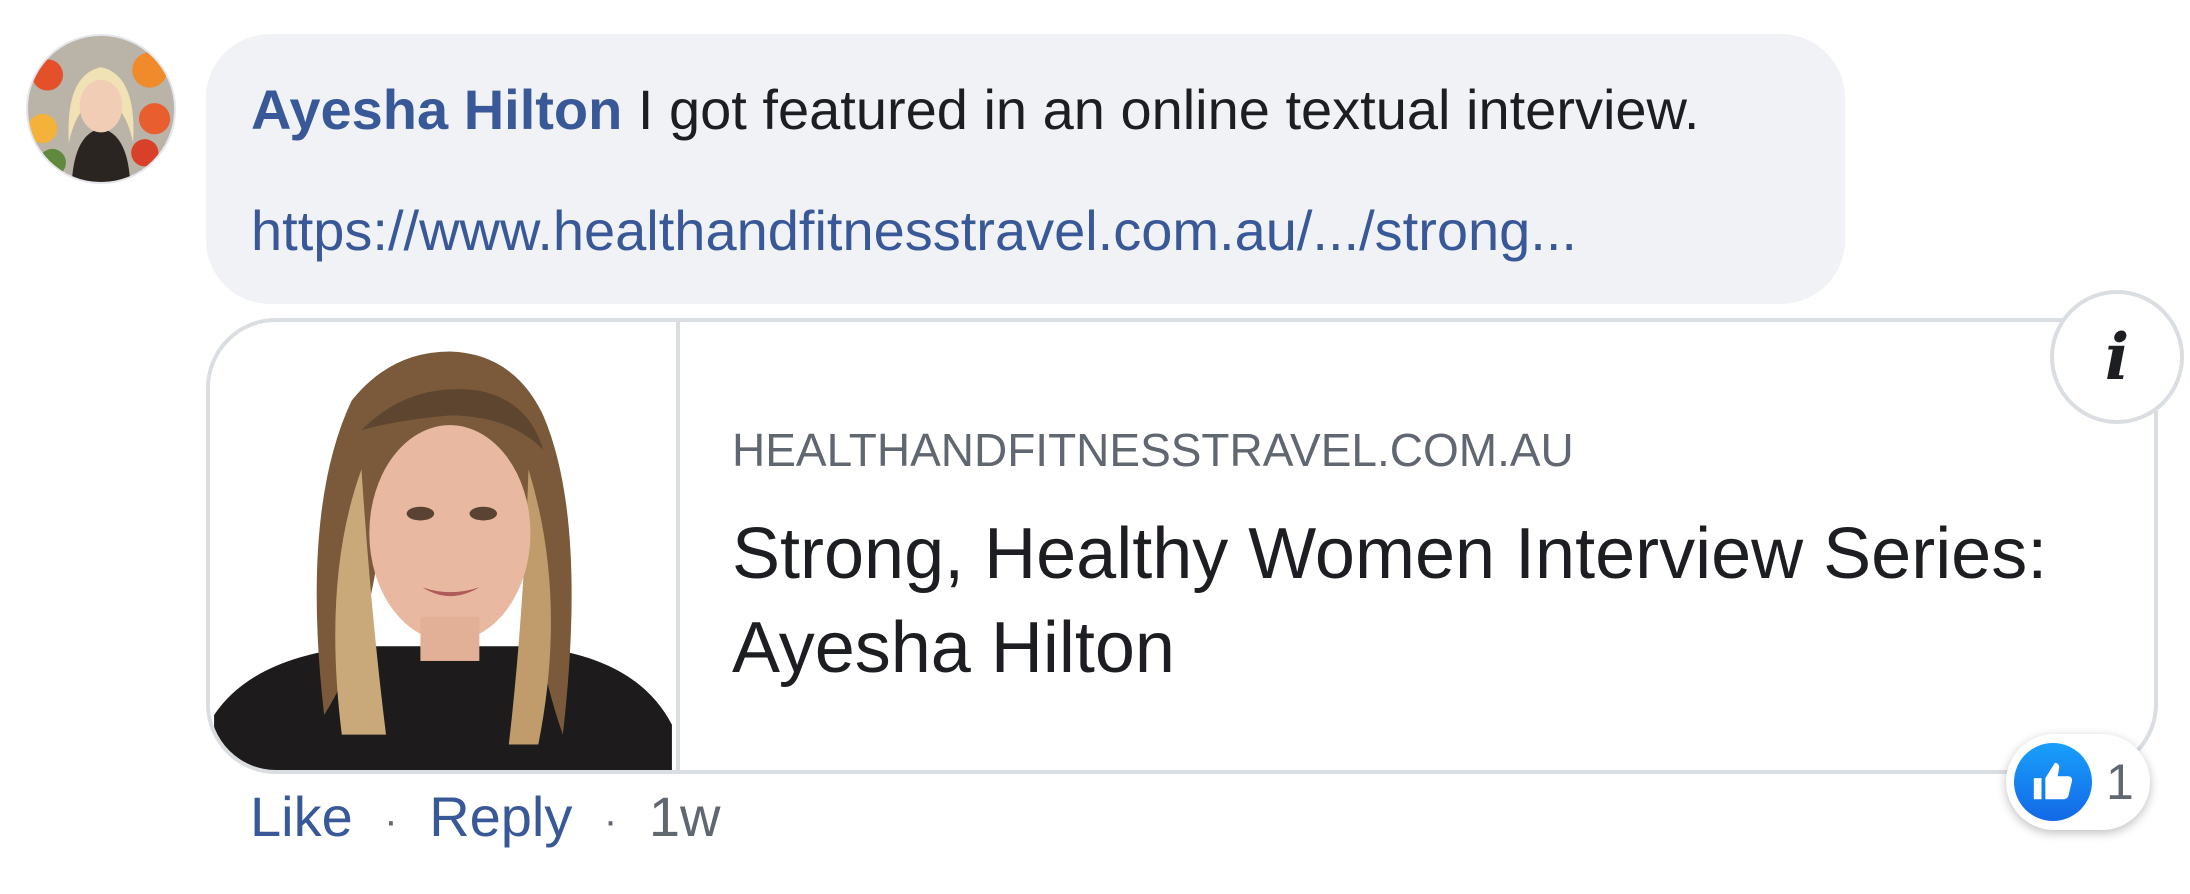 The height and width of the screenshot is (894, 2190). I want to click on reaction-count: 1, so click(2120, 782).